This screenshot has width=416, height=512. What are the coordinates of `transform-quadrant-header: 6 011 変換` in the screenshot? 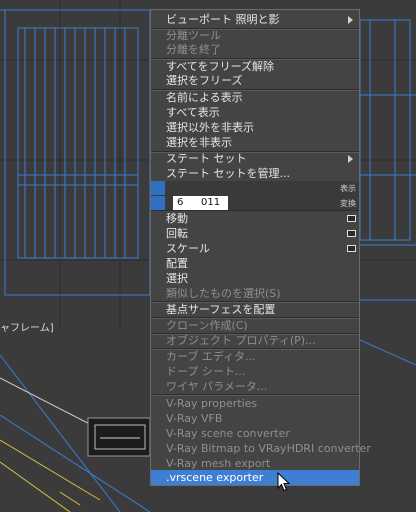 It's located at (255, 203).